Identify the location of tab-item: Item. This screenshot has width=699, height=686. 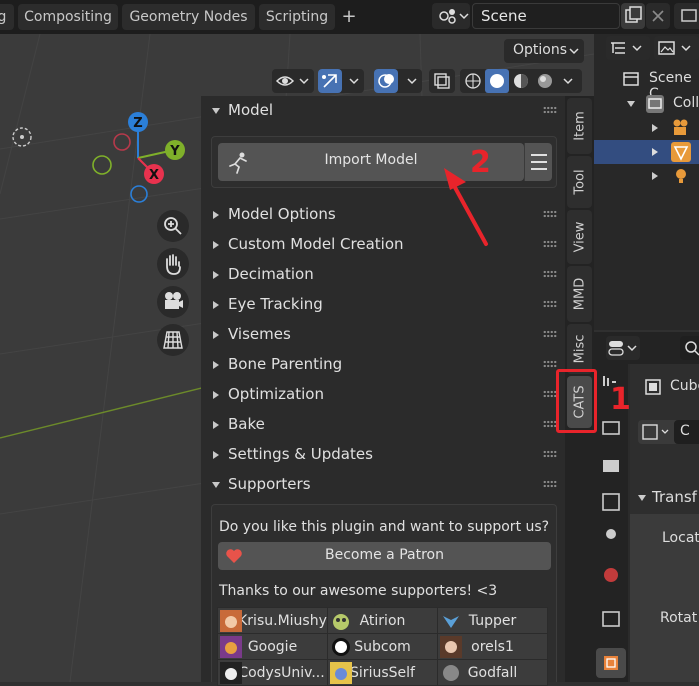
(579, 126).